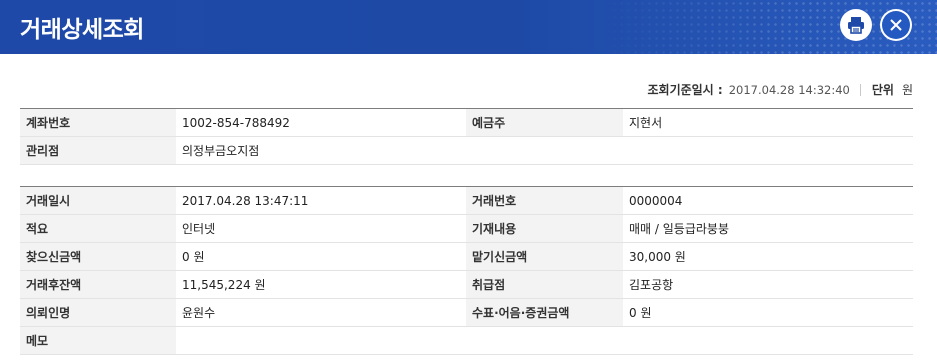 The height and width of the screenshot is (364, 937). What do you see at coordinates (768, 284) in the screenshot?
I see `handling-branch-value: 김포공항` at bounding box center [768, 284].